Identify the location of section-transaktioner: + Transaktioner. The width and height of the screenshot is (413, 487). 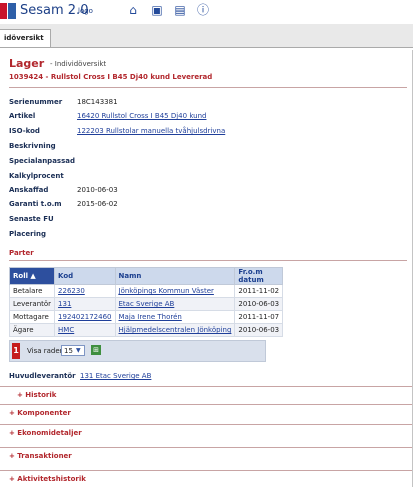
(206, 455).